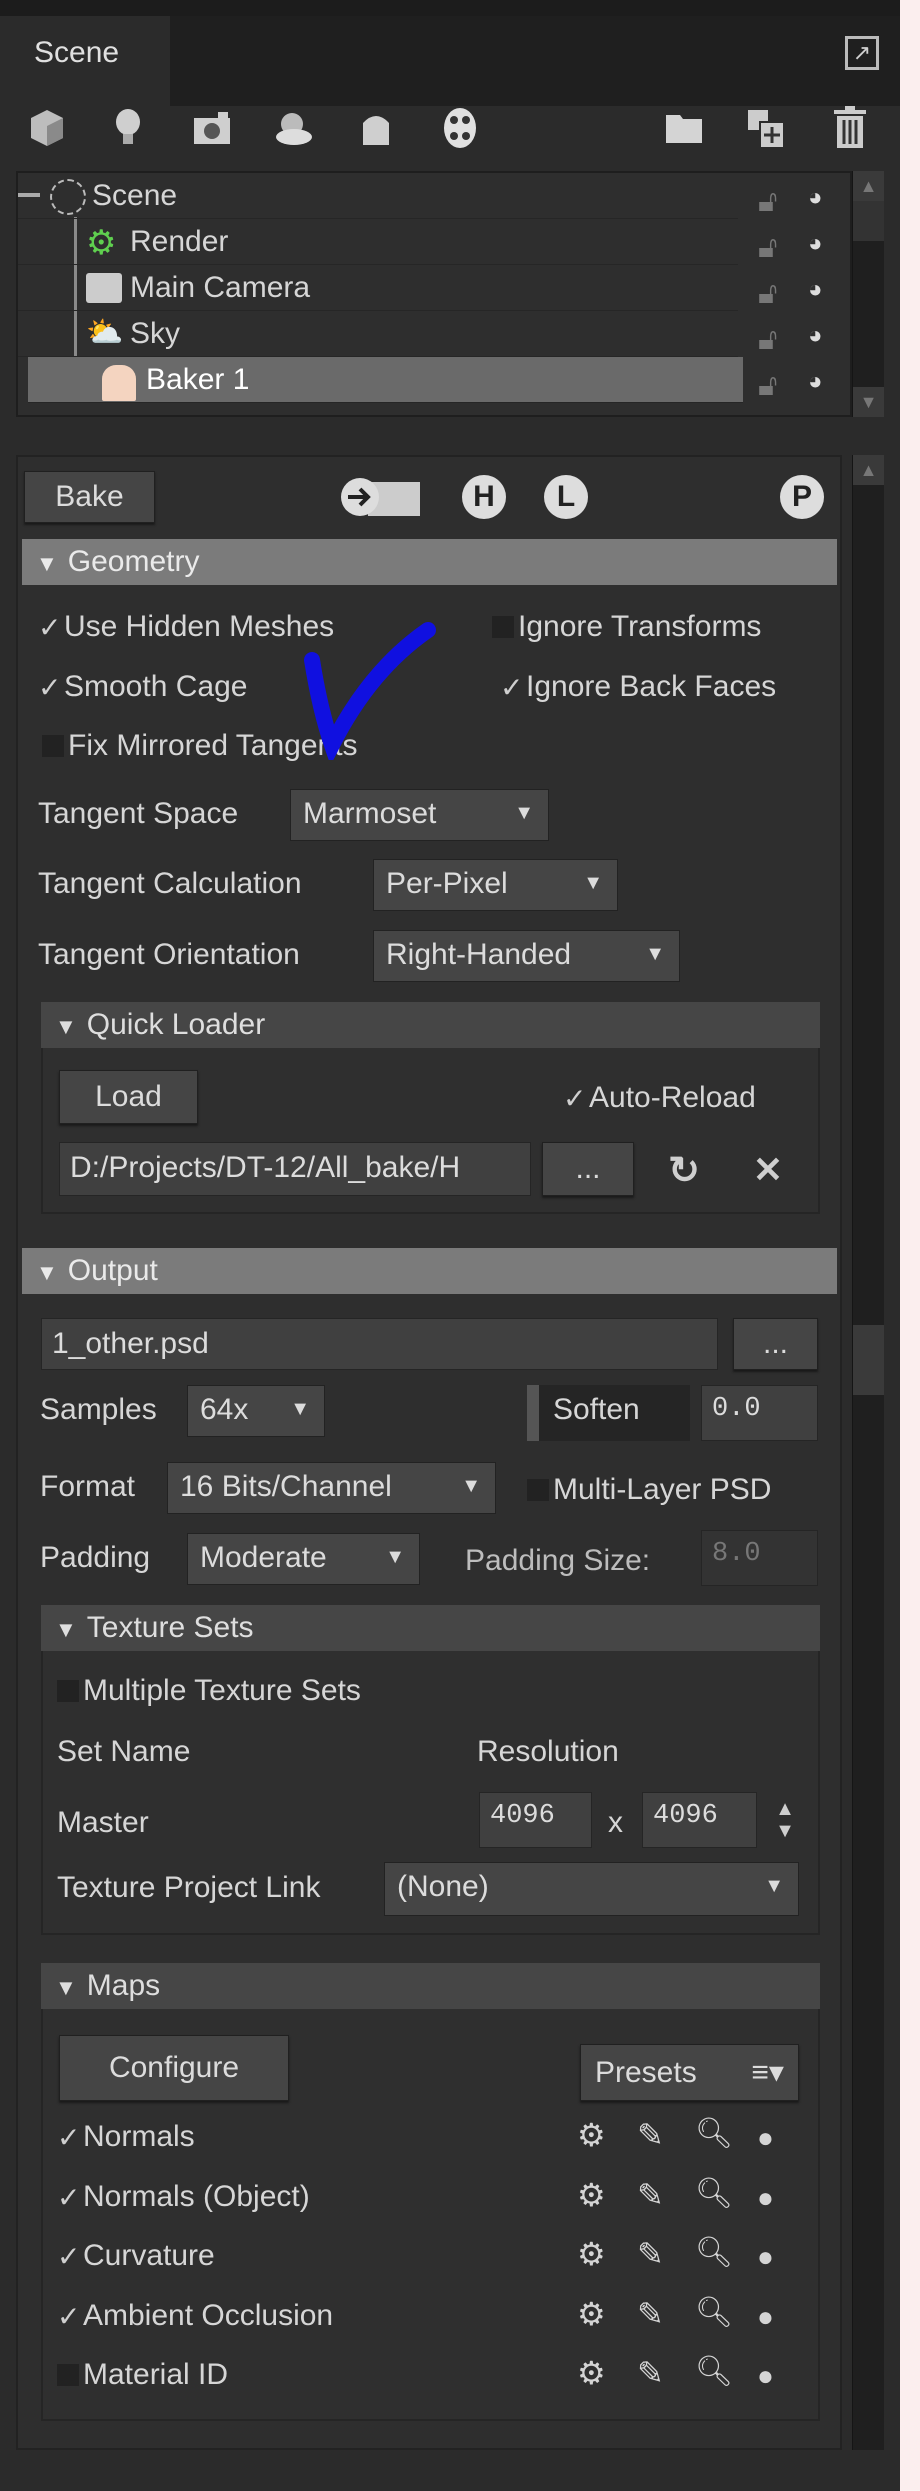 The image size is (920, 2491). What do you see at coordinates (85, 62) in the screenshot?
I see `tab-scene: Scene` at bounding box center [85, 62].